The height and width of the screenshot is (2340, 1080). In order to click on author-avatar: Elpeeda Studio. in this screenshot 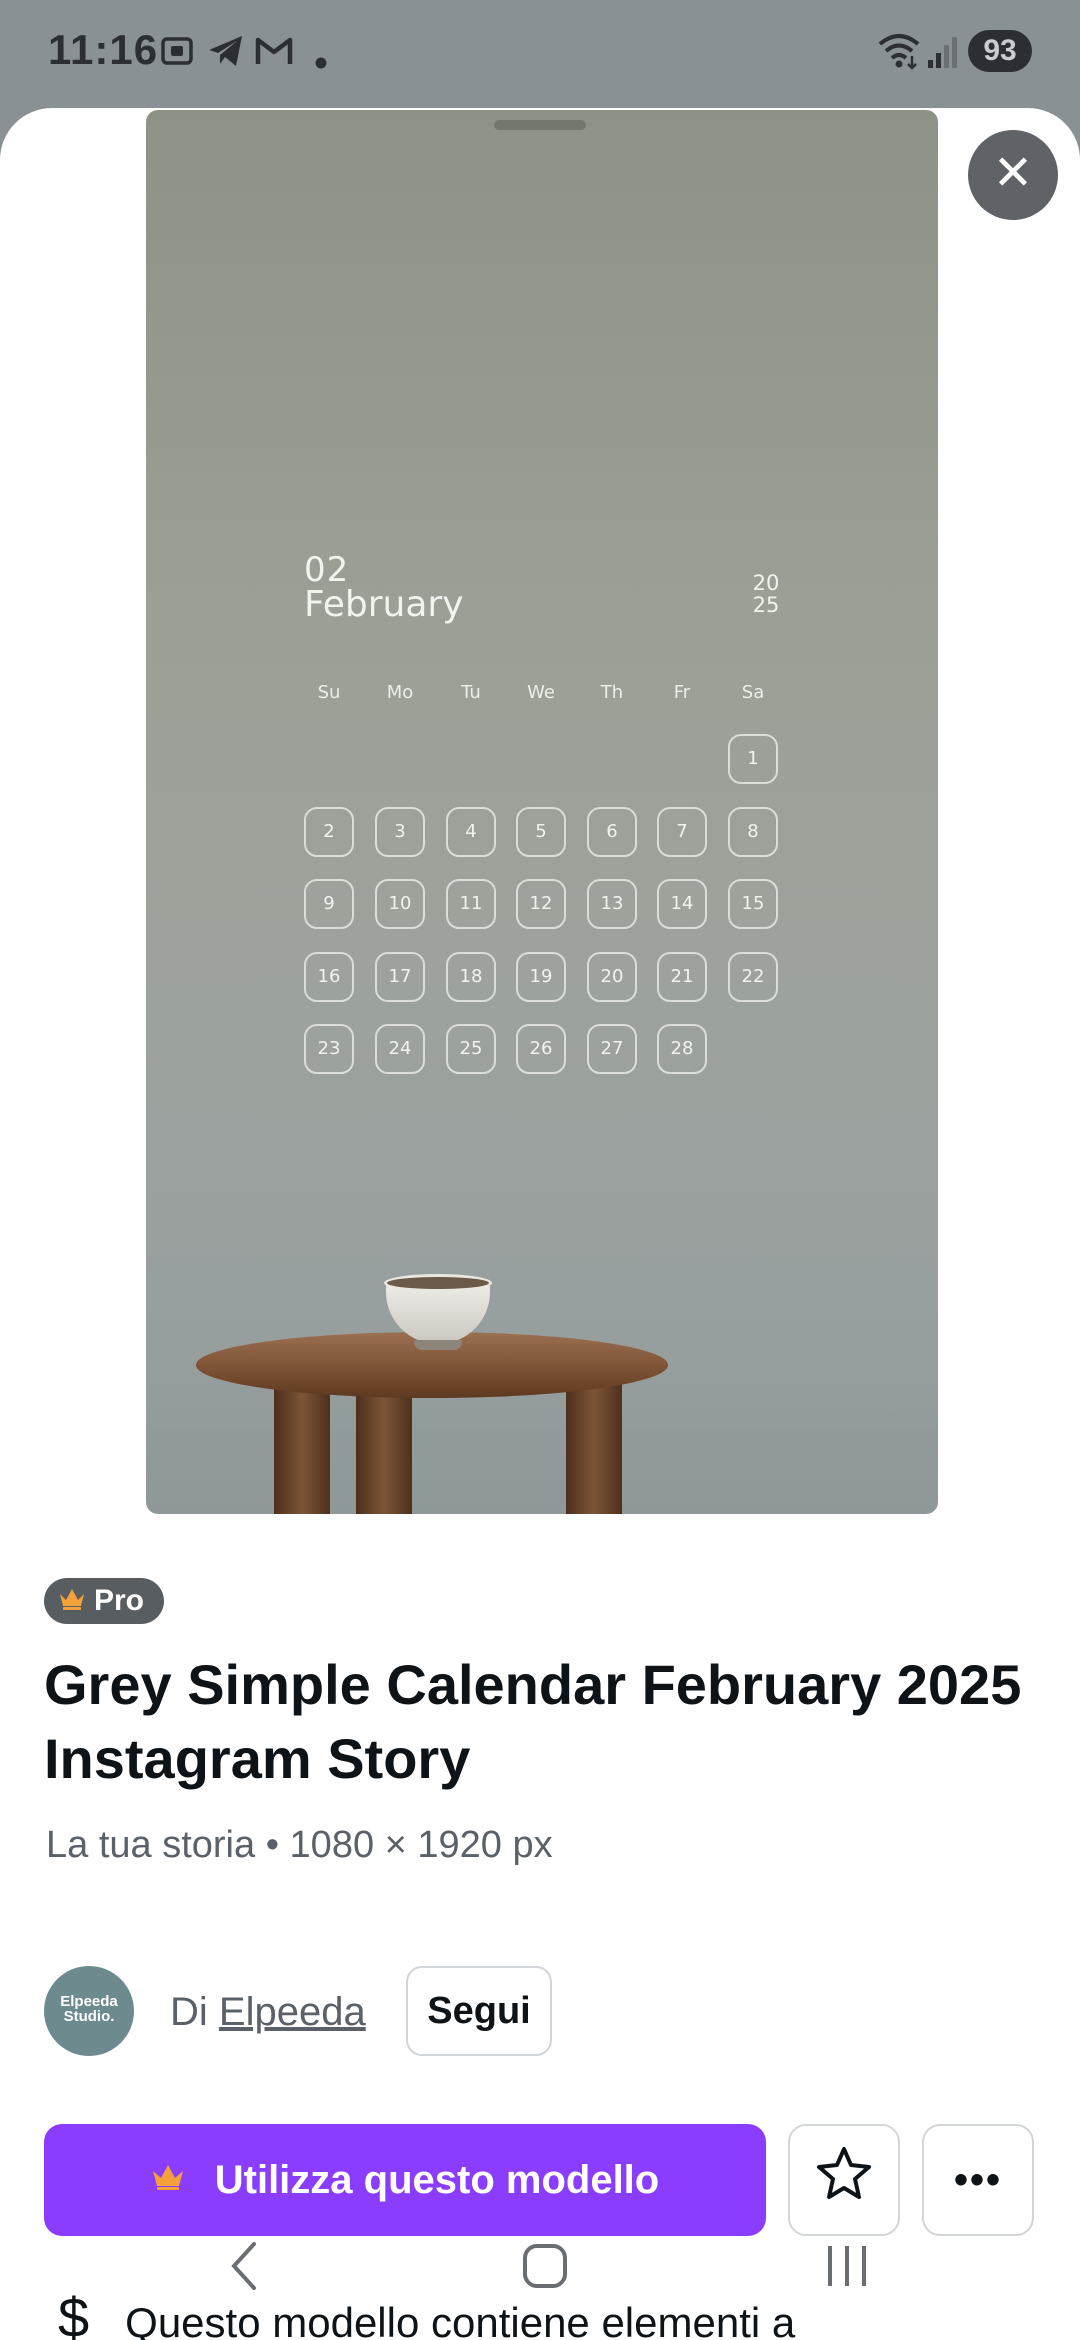, I will do `click(89, 2011)`.